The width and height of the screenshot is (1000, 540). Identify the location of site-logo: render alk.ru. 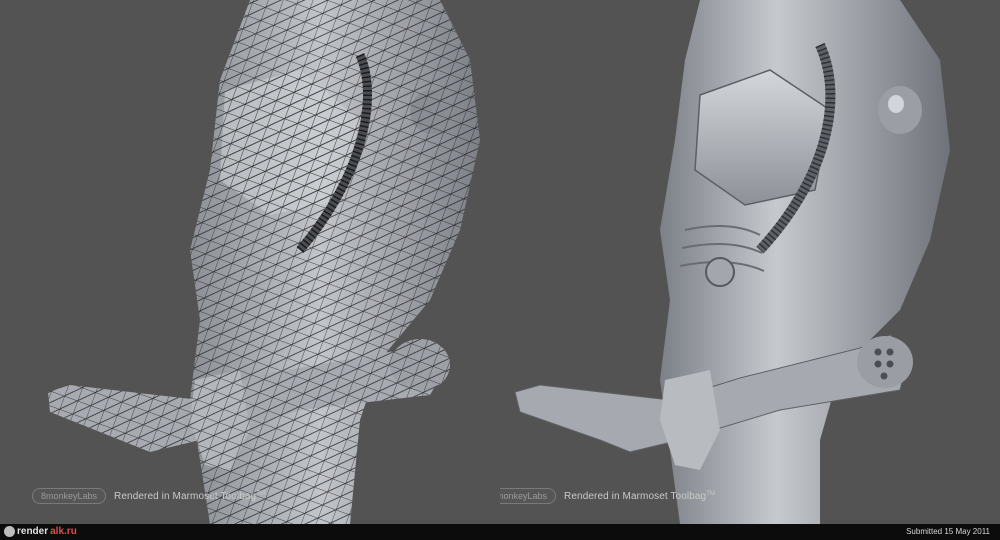
(40, 531).